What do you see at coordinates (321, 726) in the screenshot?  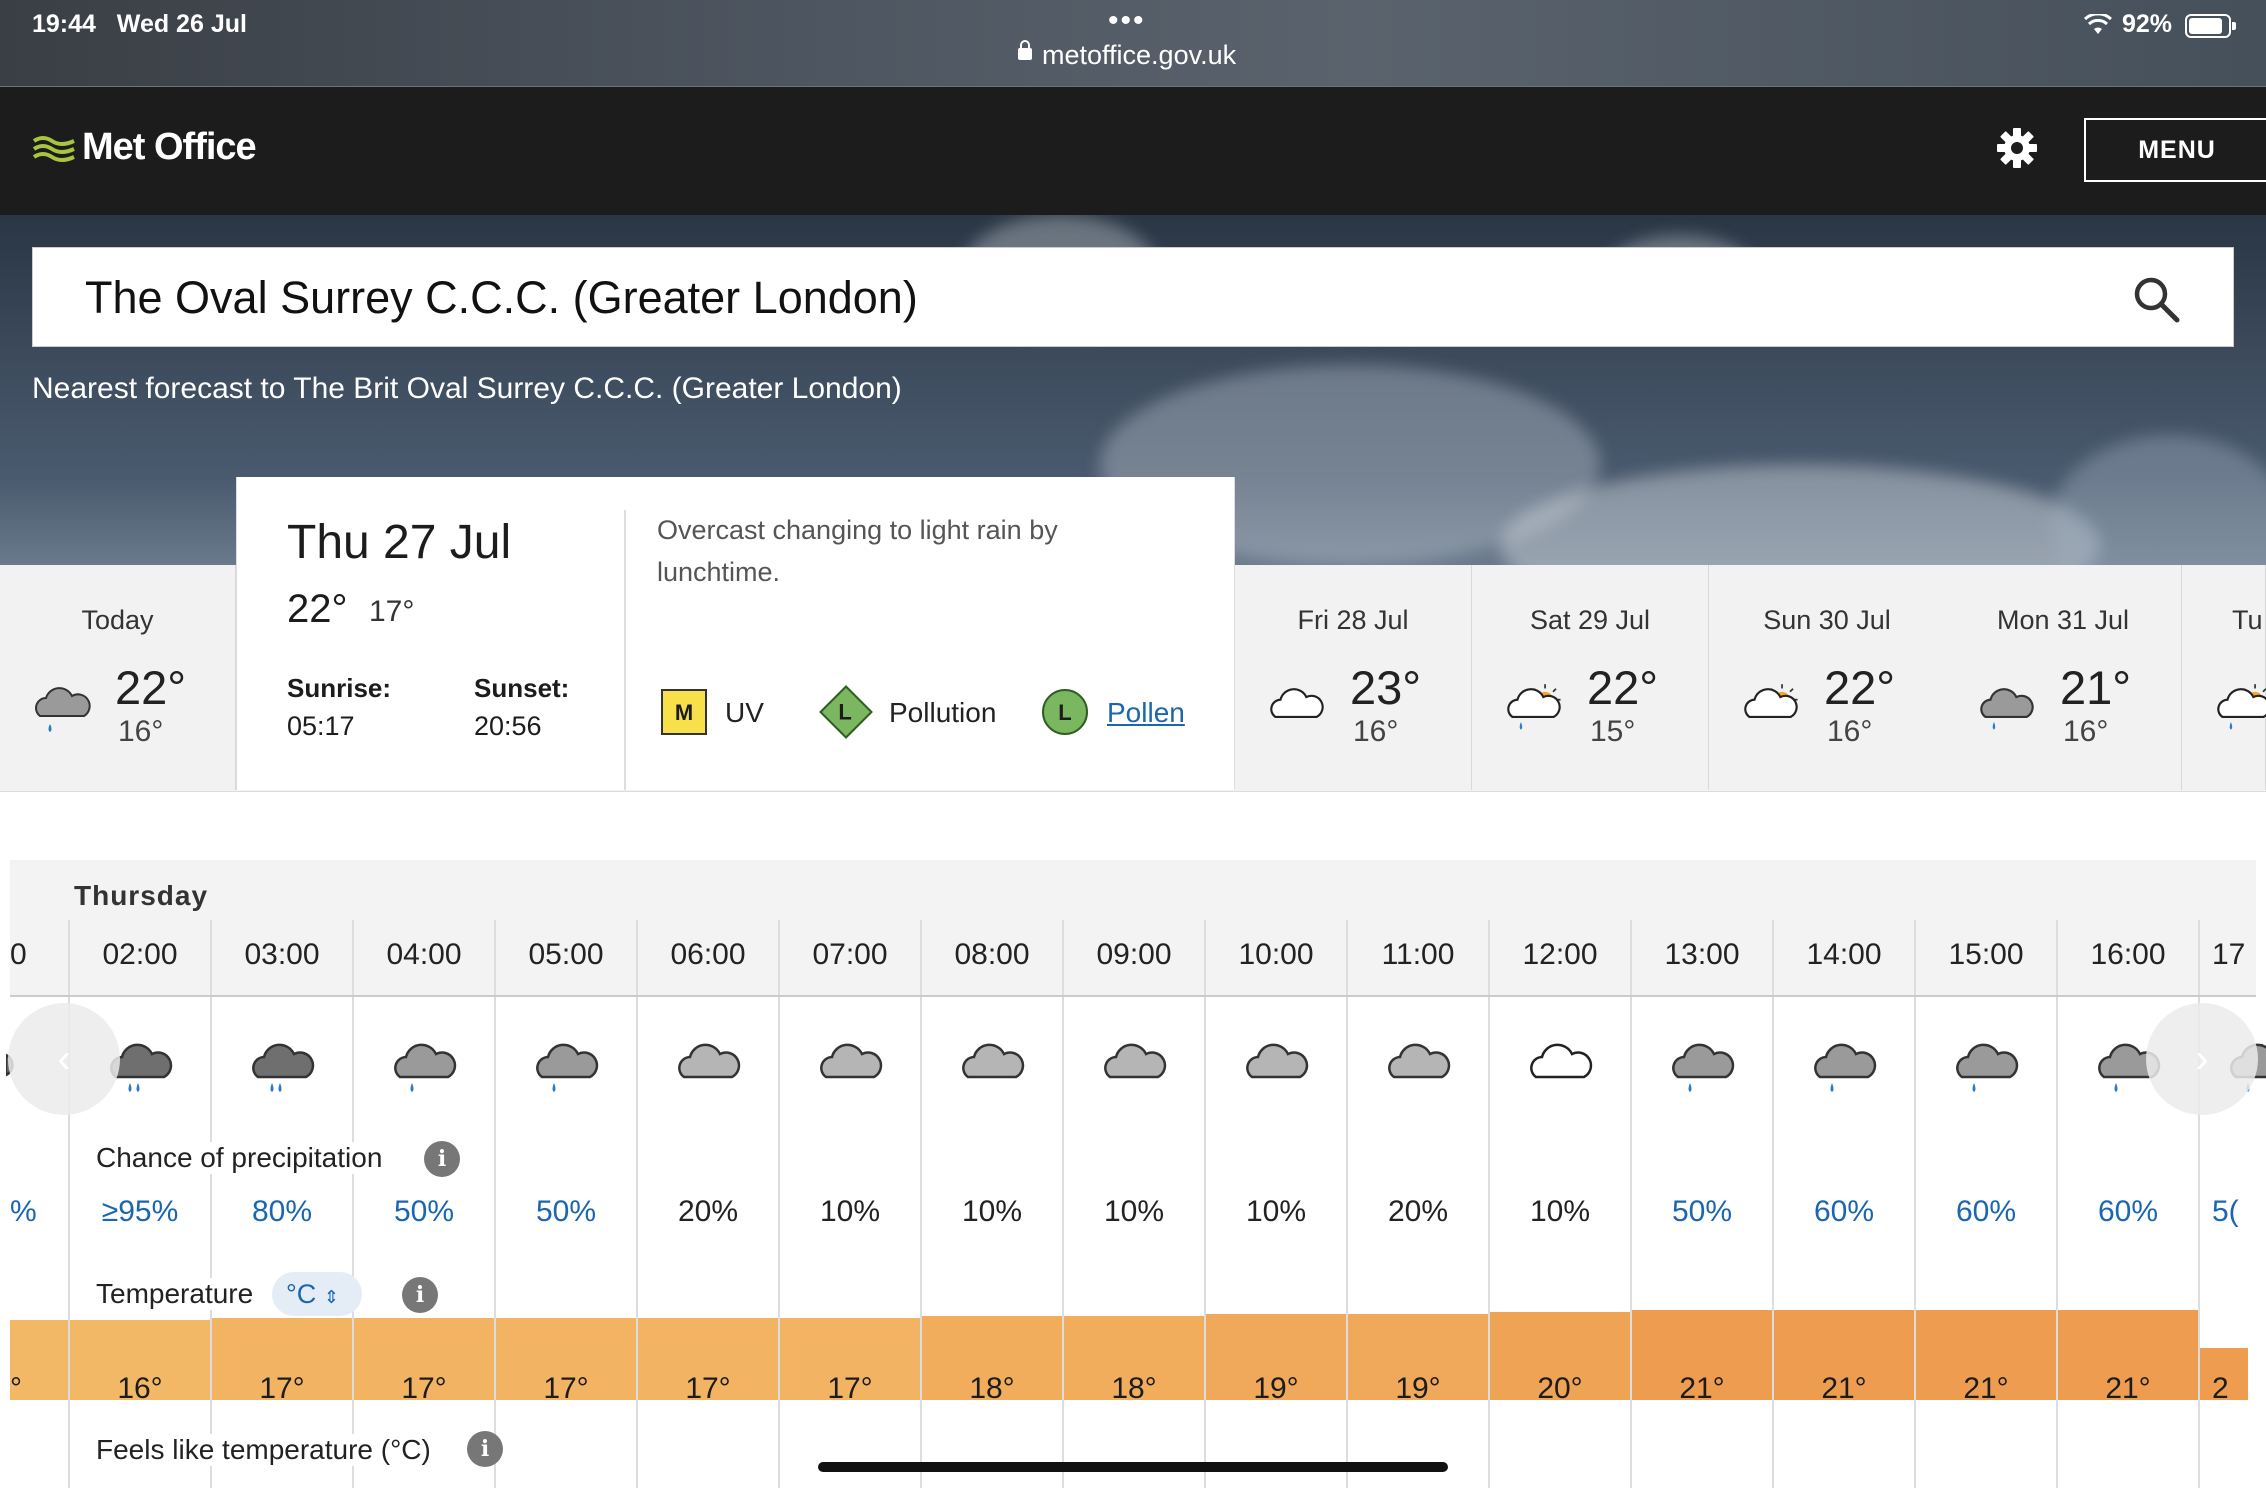 I see `sunrise-time: 05:17` at bounding box center [321, 726].